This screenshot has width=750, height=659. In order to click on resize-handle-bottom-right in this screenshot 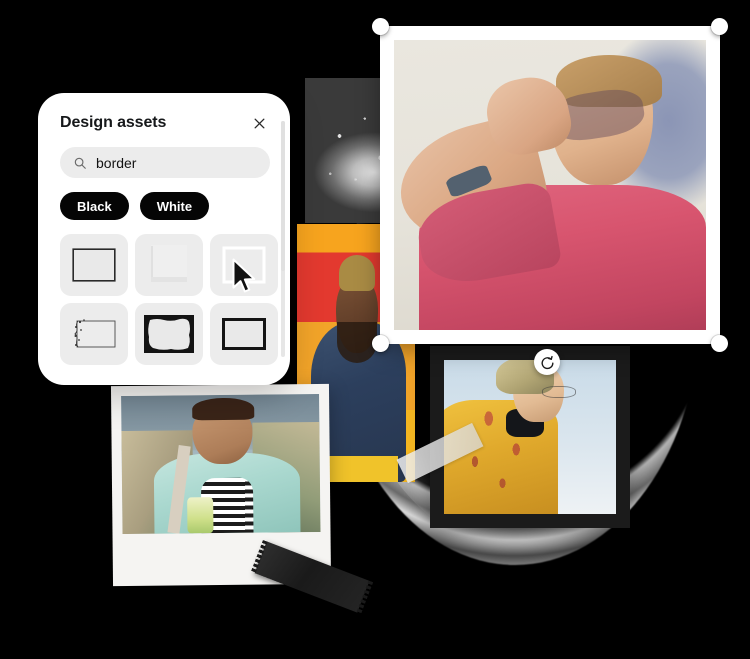, I will do `click(719, 343)`.